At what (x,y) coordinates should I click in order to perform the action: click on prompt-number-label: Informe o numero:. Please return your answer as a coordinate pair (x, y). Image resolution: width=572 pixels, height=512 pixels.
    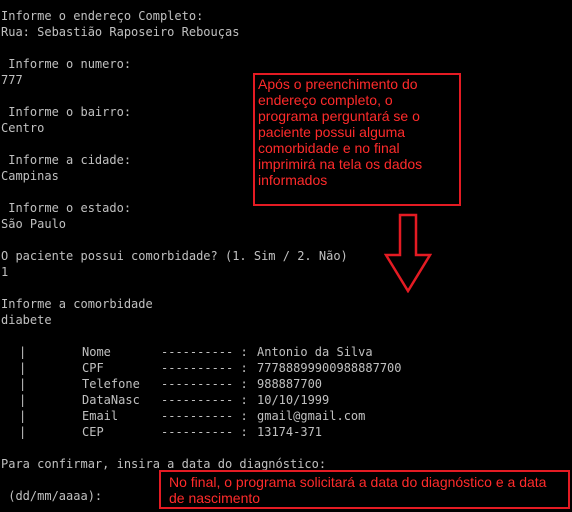
    Looking at the image, I should click on (66, 64).